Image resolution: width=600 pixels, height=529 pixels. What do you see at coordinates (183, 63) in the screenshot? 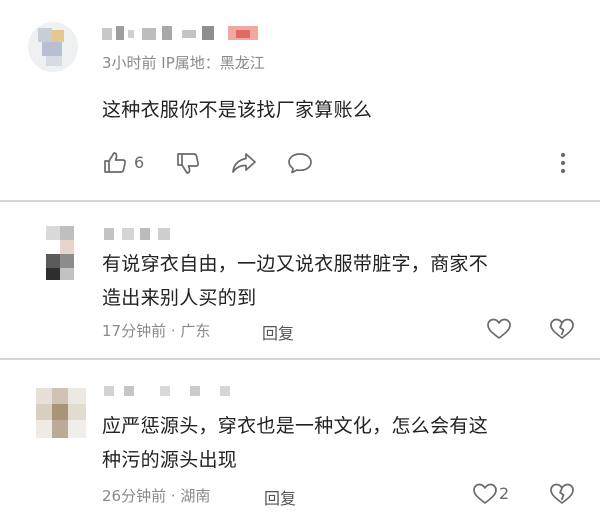
I see `comment-meta: 3小时前 IP属地：黑龙江` at bounding box center [183, 63].